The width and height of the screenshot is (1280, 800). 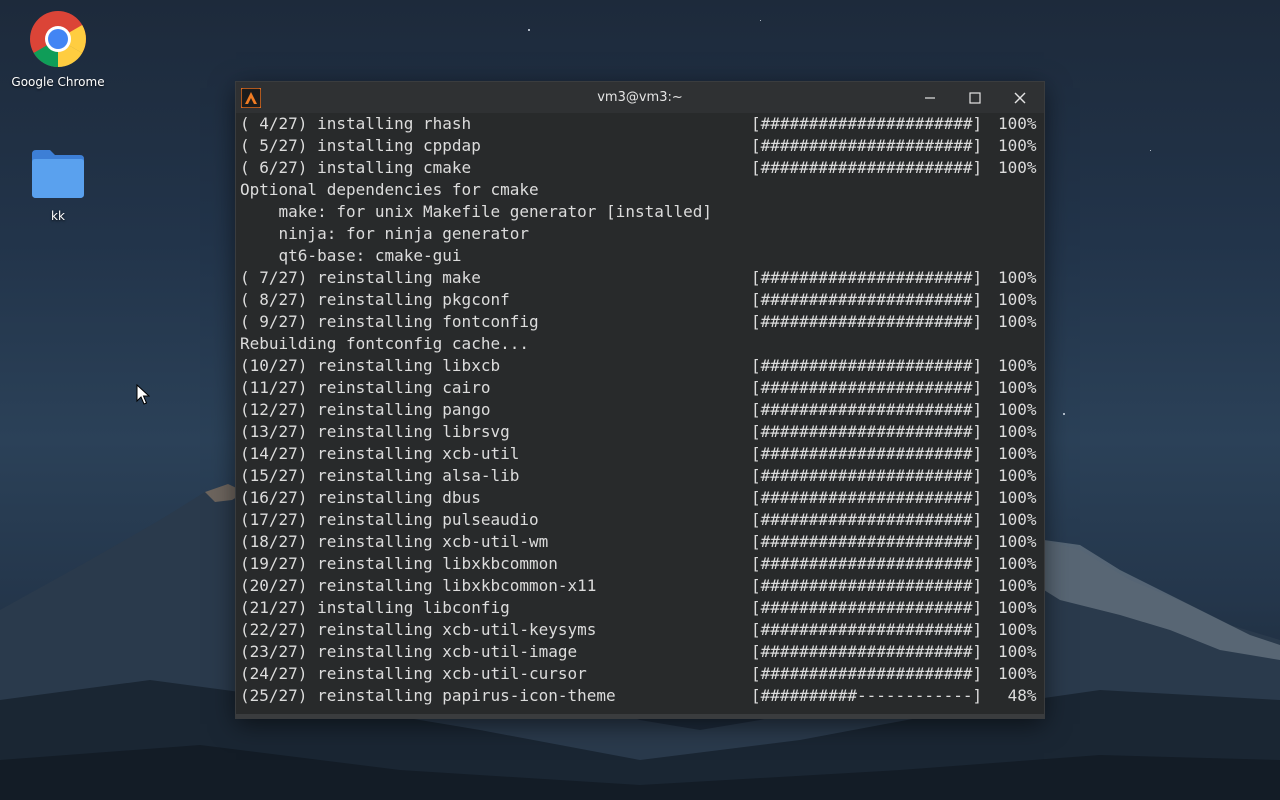 I want to click on terminal-line: (19/27) reinstalling libxkbcommon, so click(x=399, y=563).